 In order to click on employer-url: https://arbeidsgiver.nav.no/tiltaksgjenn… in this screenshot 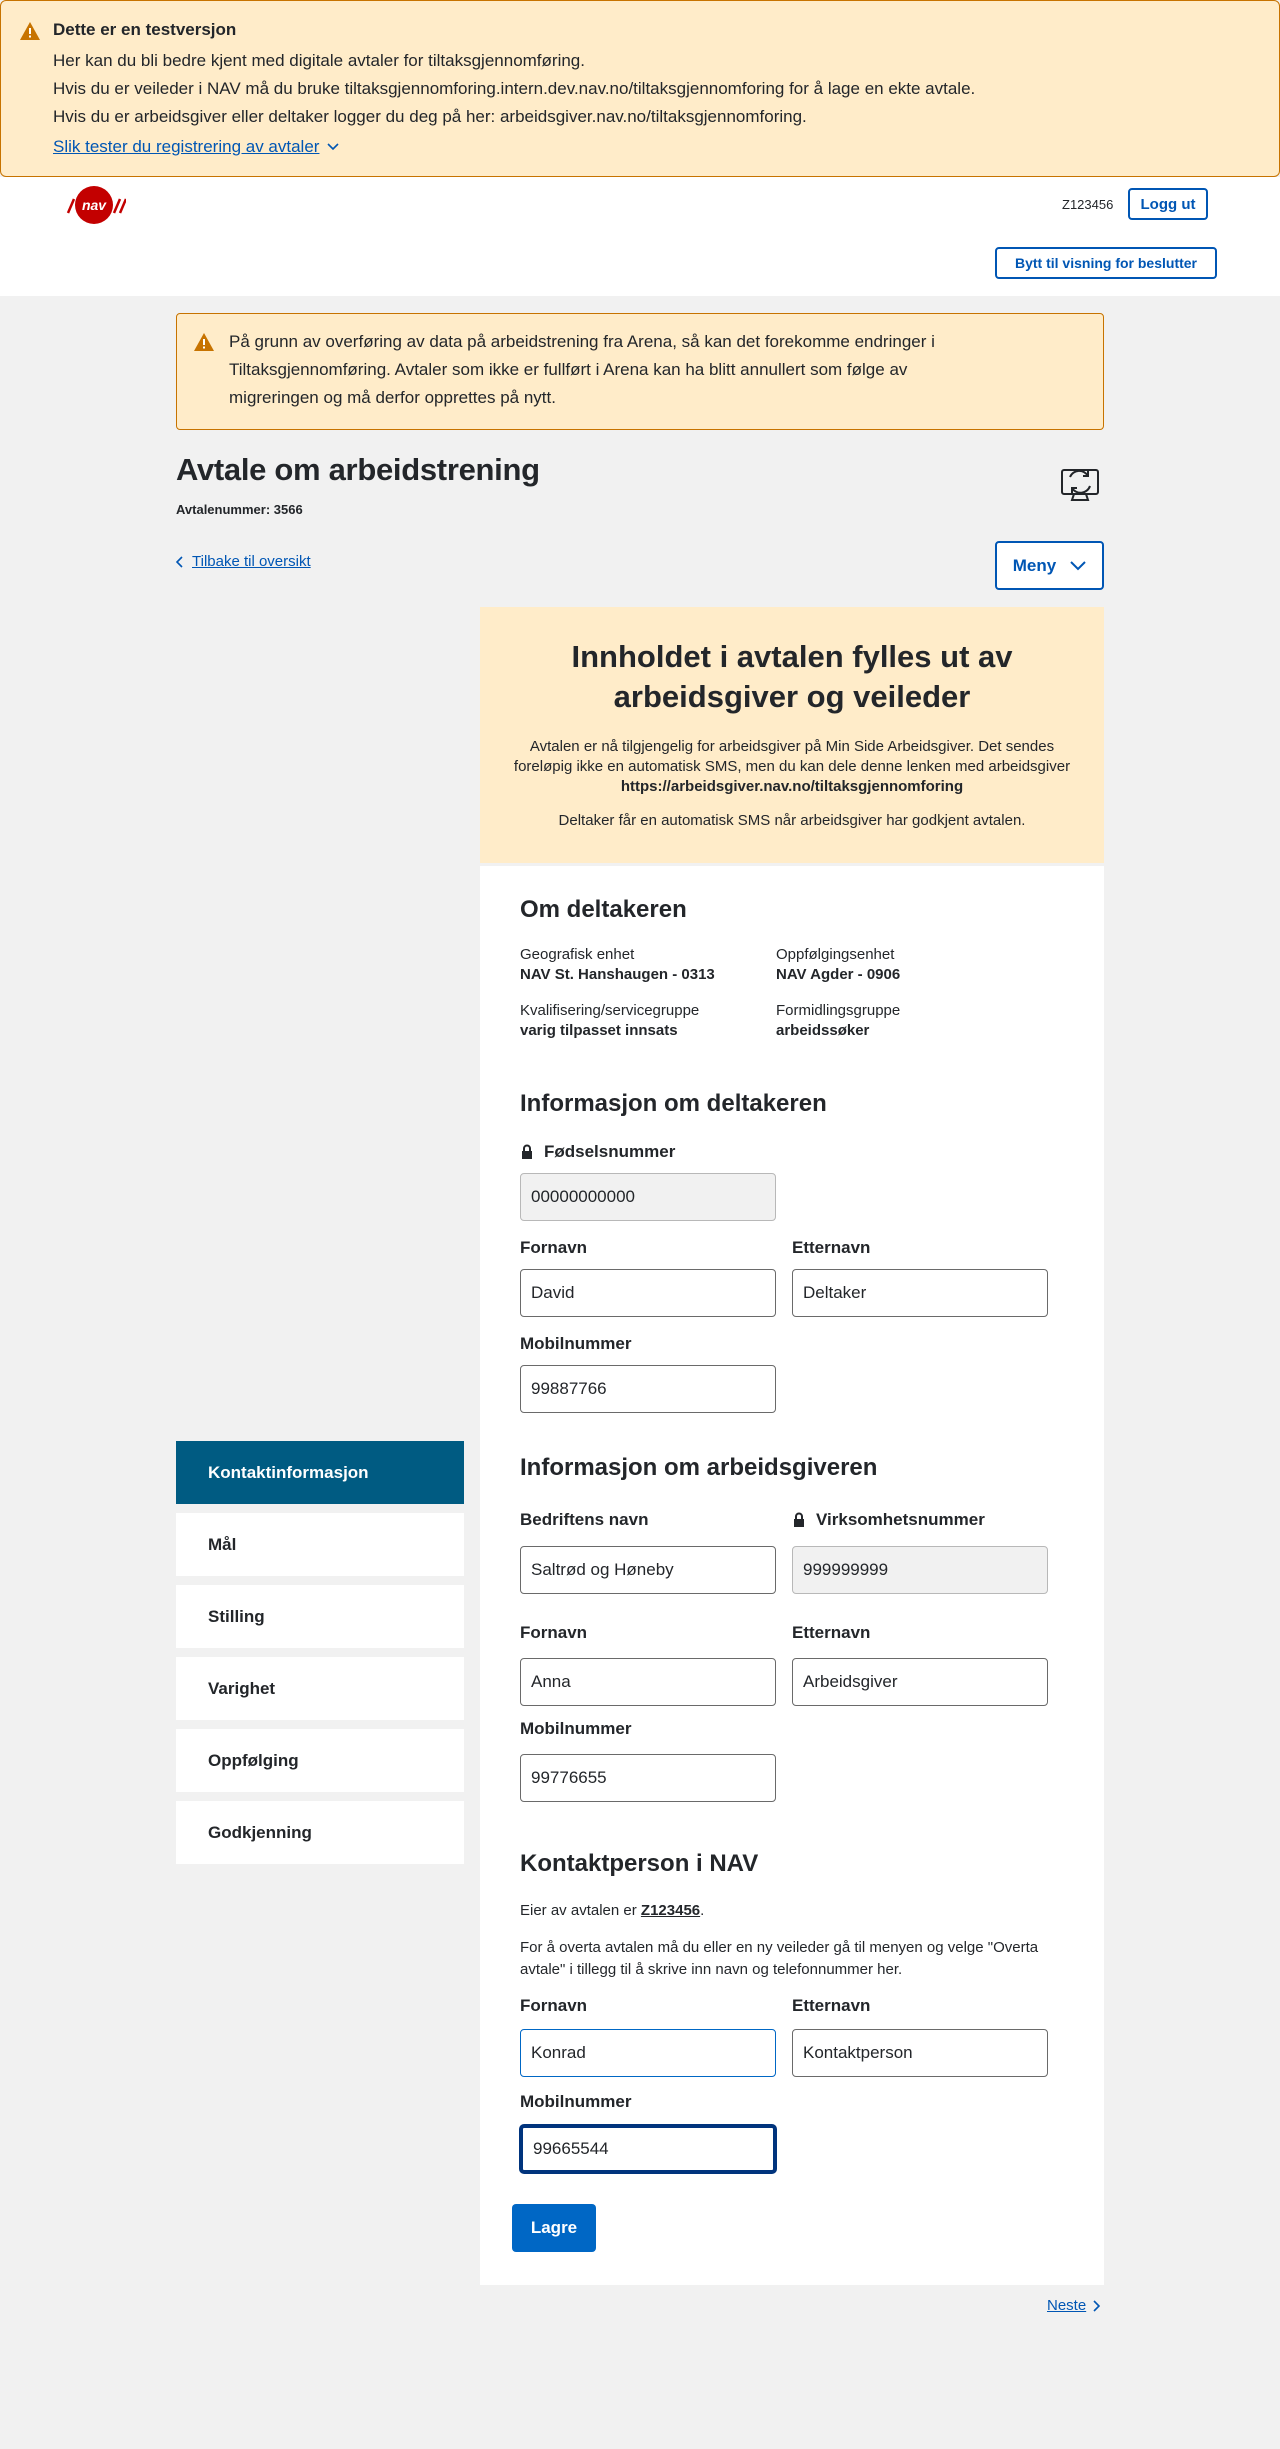, I will do `click(792, 786)`.